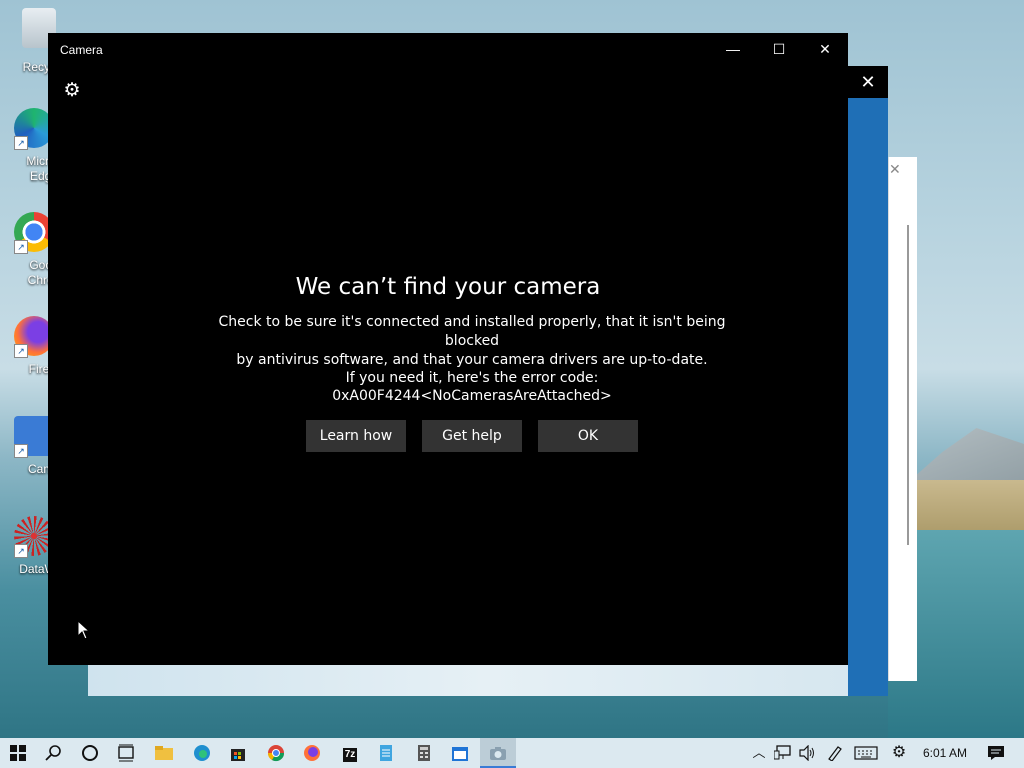 Image resolution: width=1024 pixels, height=768 pixels. What do you see at coordinates (779, 49) in the screenshot?
I see `maximize-button: ☐` at bounding box center [779, 49].